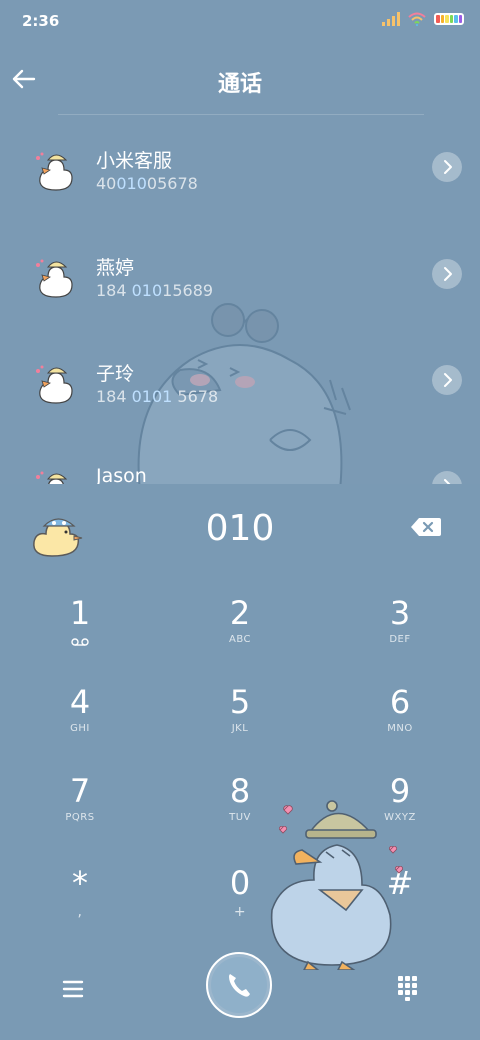 The width and height of the screenshot is (480, 1040). I want to click on phone-icon, so click(239, 985).